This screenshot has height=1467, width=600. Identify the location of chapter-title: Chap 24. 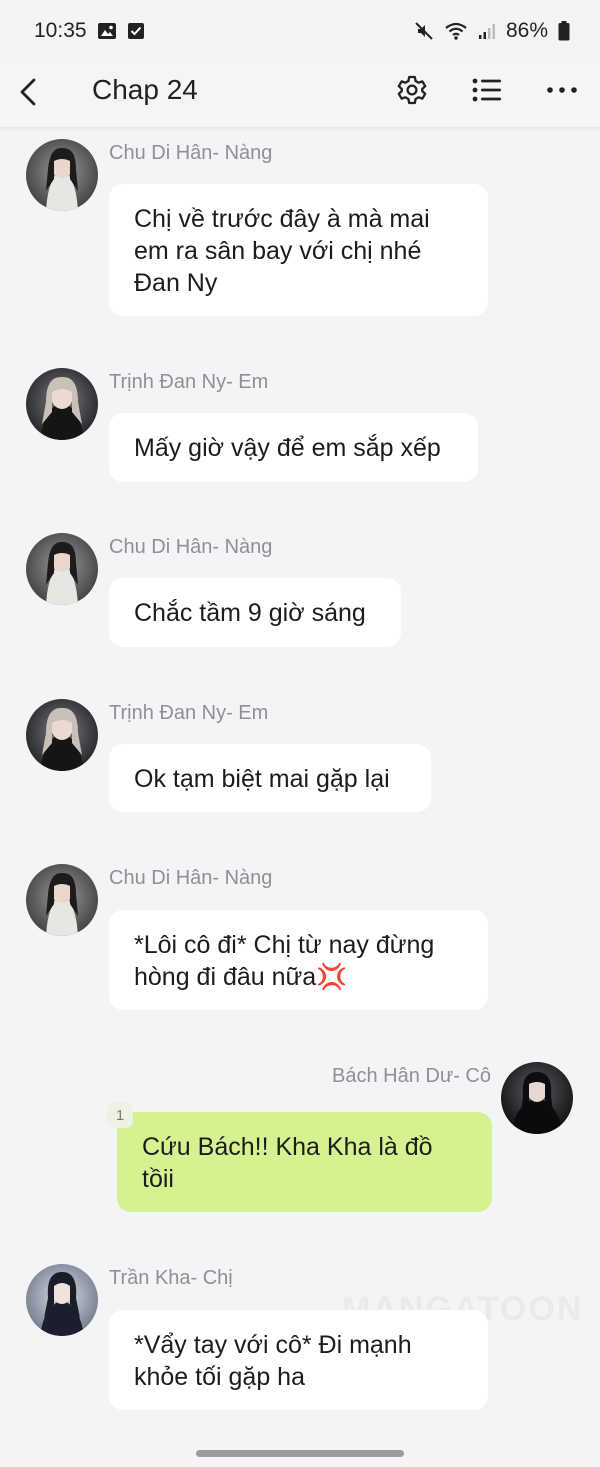
(145, 89).